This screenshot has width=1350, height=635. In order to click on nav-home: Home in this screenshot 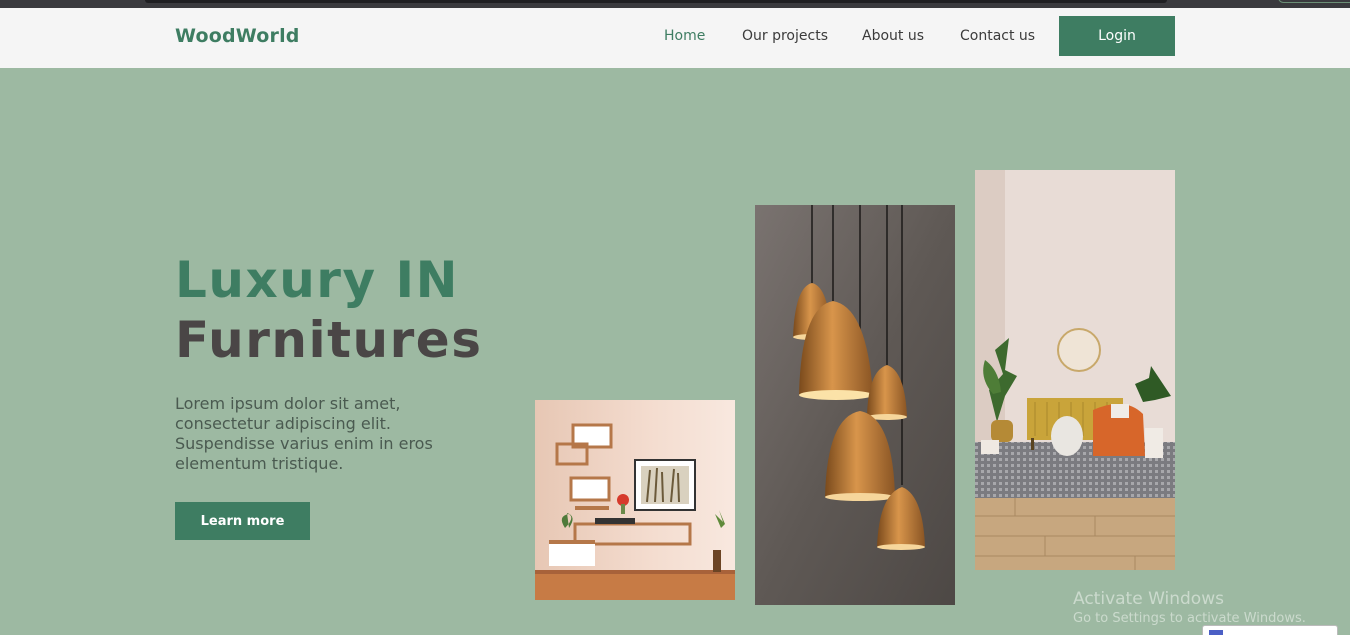, I will do `click(684, 36)`.